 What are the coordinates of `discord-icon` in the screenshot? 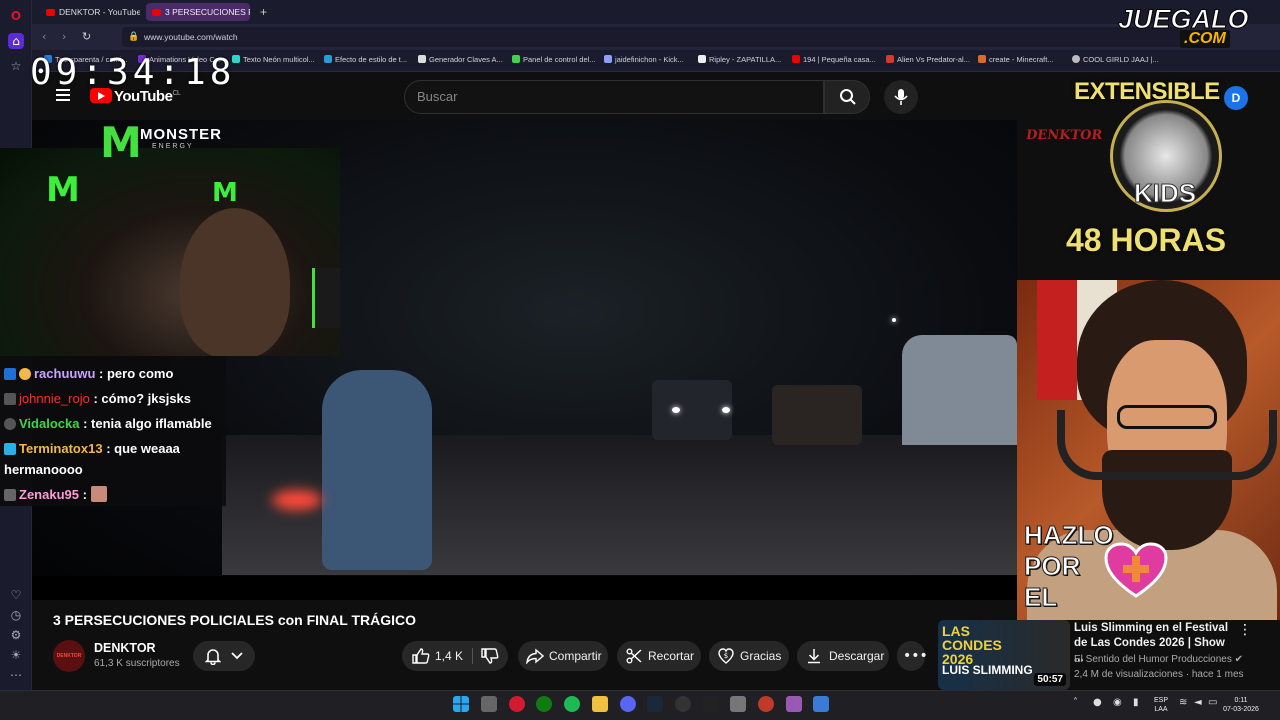 It's located at (628, 704).